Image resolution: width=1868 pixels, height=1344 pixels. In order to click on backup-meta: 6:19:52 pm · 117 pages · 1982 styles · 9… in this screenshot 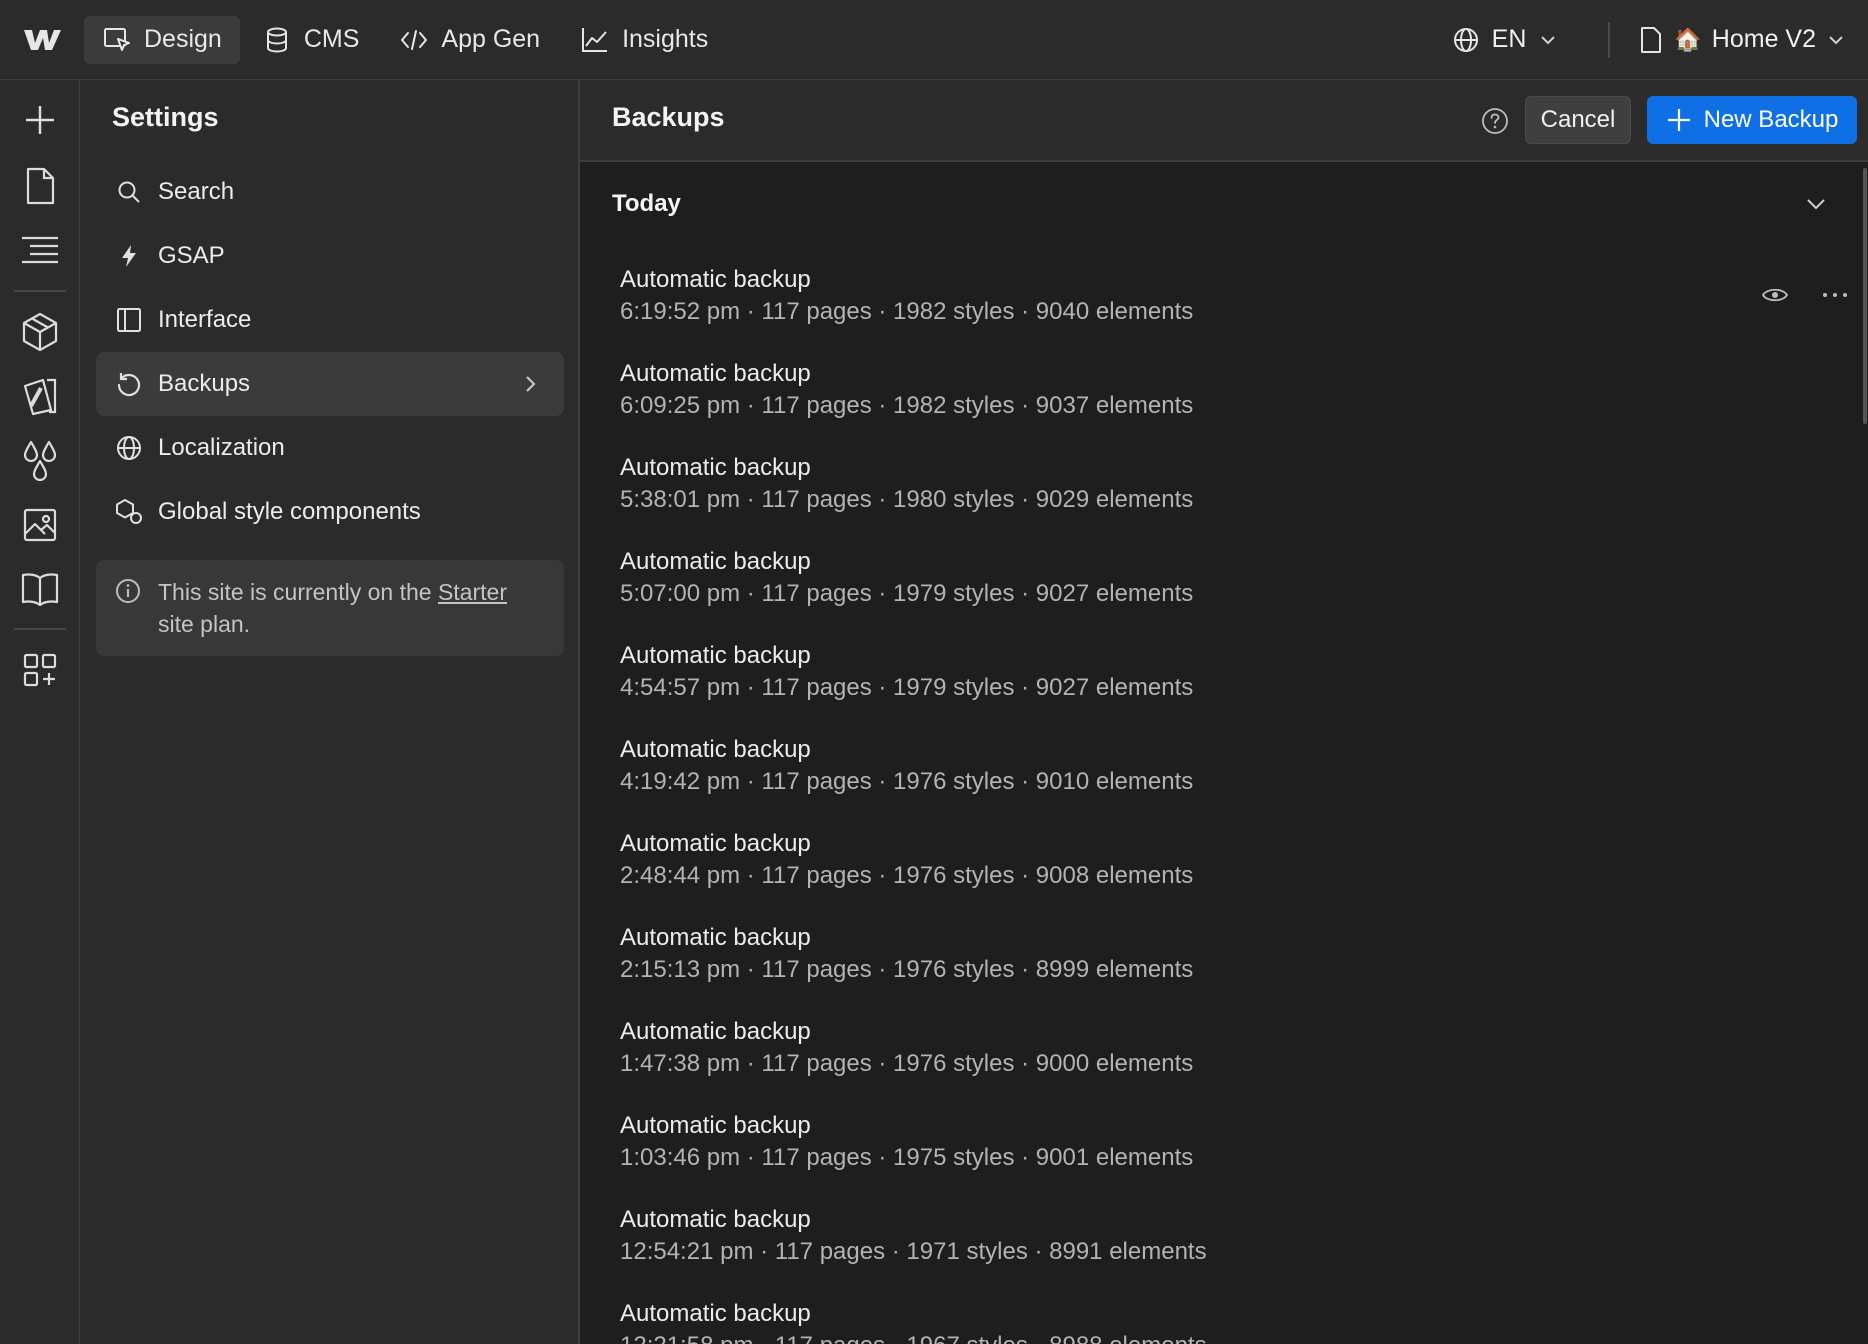, I will do `click(907, 311)`.